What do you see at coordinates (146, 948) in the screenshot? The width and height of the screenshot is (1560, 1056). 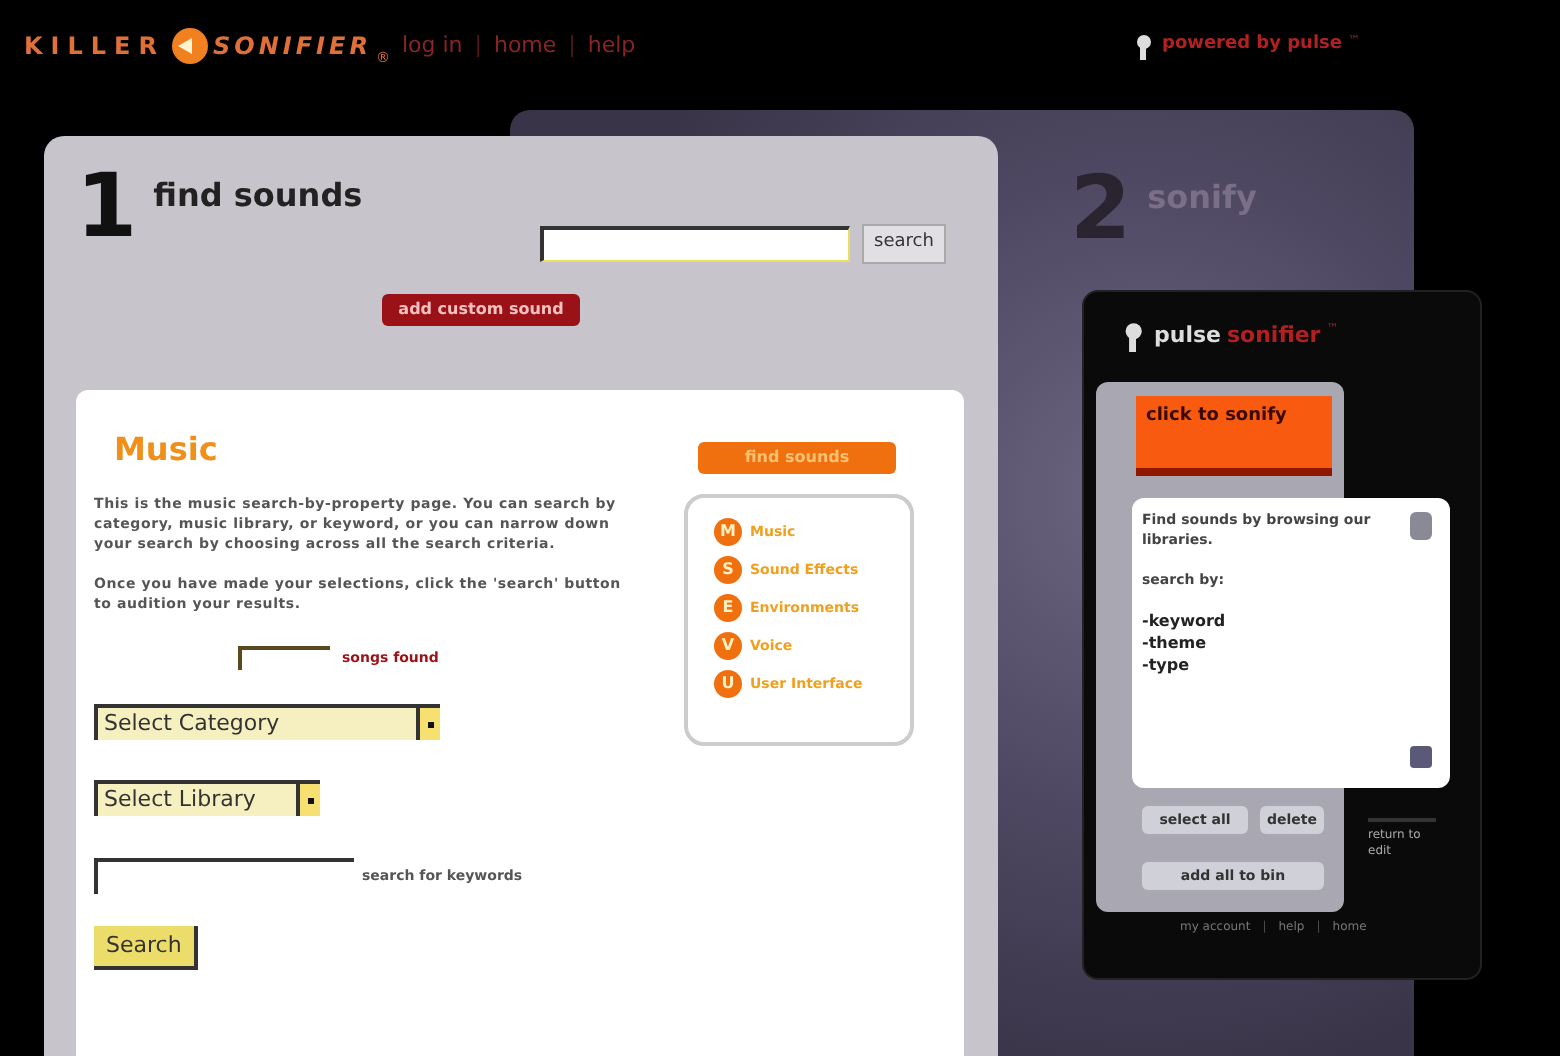 I see `search-button: Search` at bounding box center [146, 948].